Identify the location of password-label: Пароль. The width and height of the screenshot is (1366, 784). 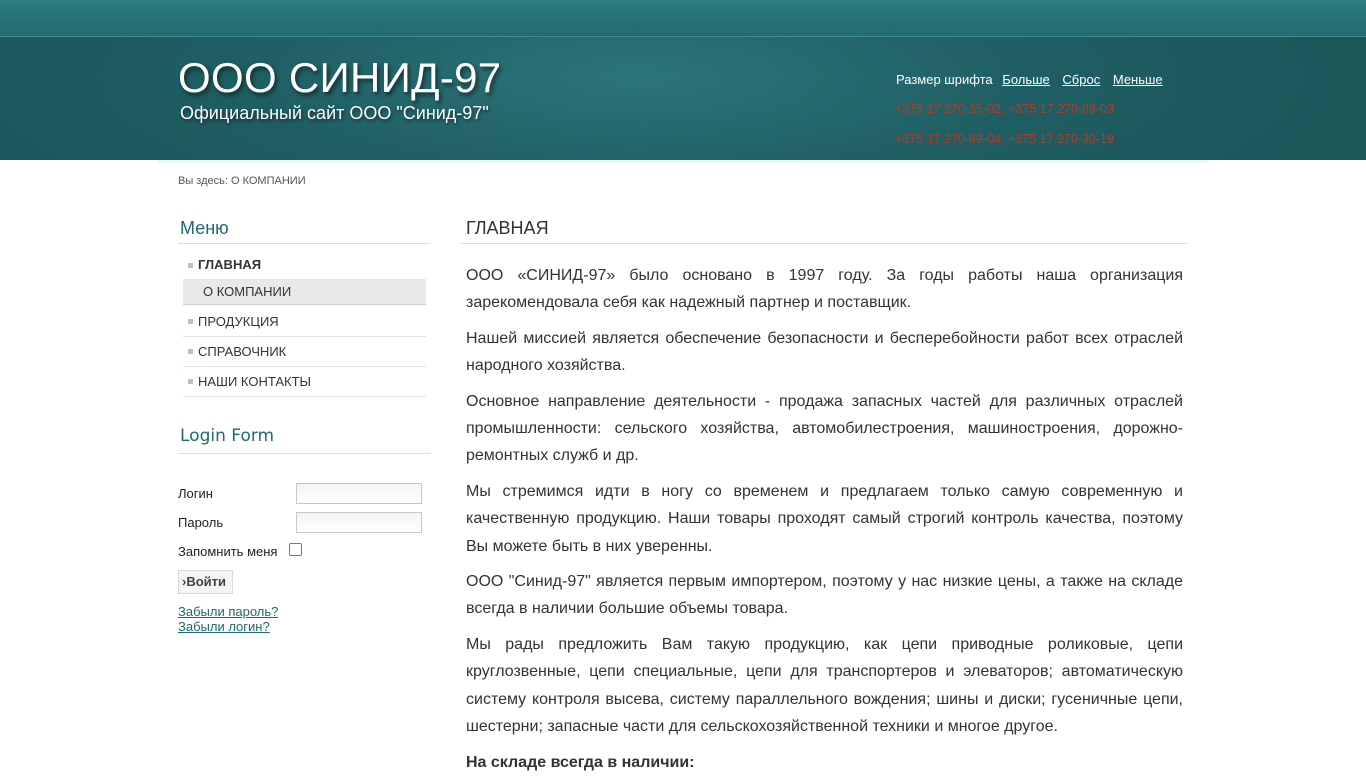
(201, 522).